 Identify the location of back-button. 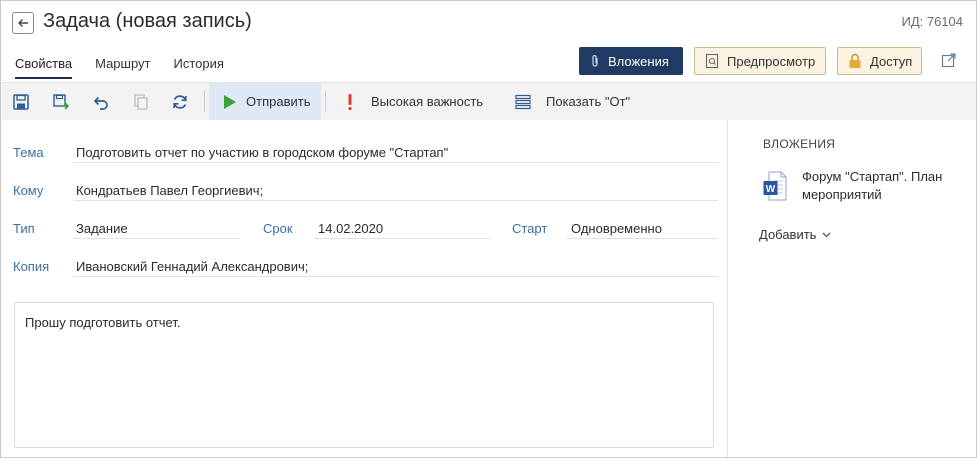
(23, 23).